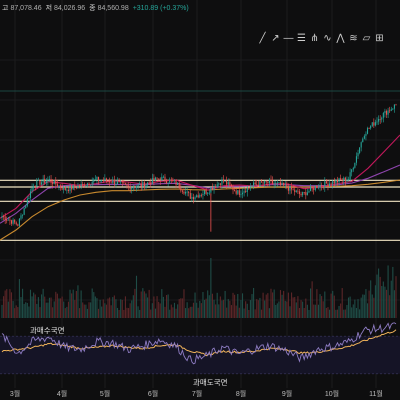 The width and height of the screenshot is (400, 400). Describe the element at coordinates (340, 39) in the screenshot. I see `zigzag-pattern-icon: ⋀` at that location.